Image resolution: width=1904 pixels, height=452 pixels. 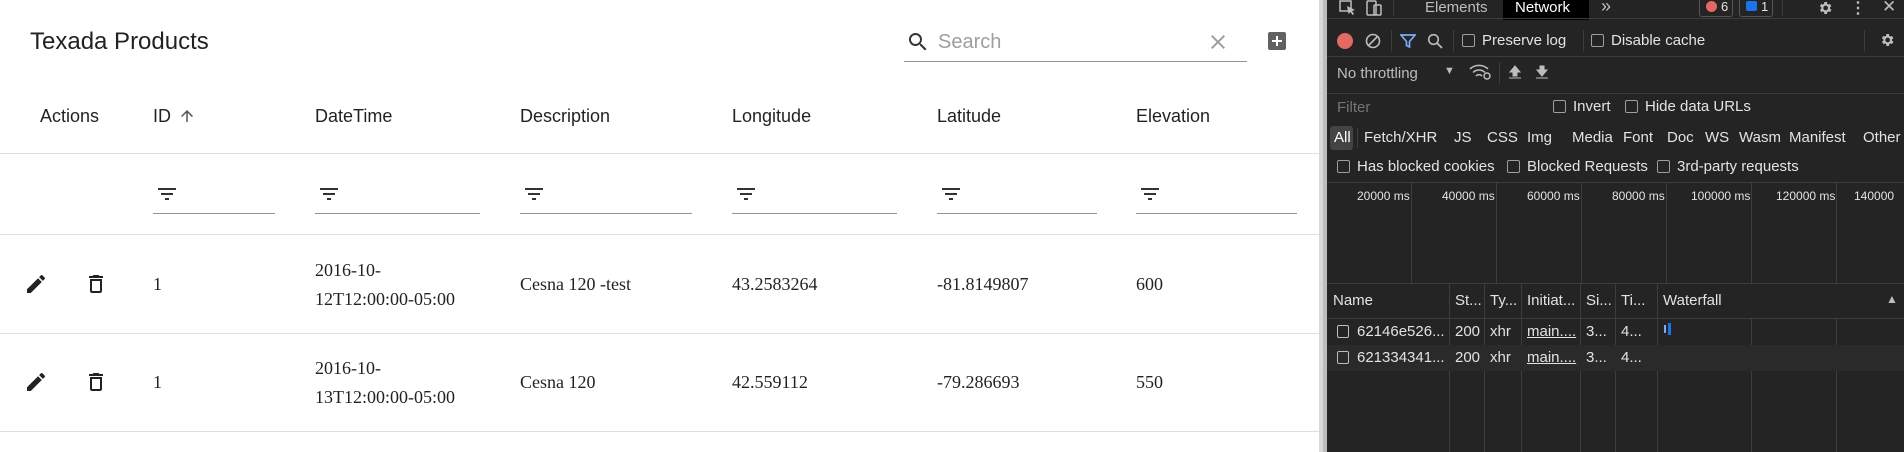 I want to click on clear-log-icon, so click(x=1373, y=41).